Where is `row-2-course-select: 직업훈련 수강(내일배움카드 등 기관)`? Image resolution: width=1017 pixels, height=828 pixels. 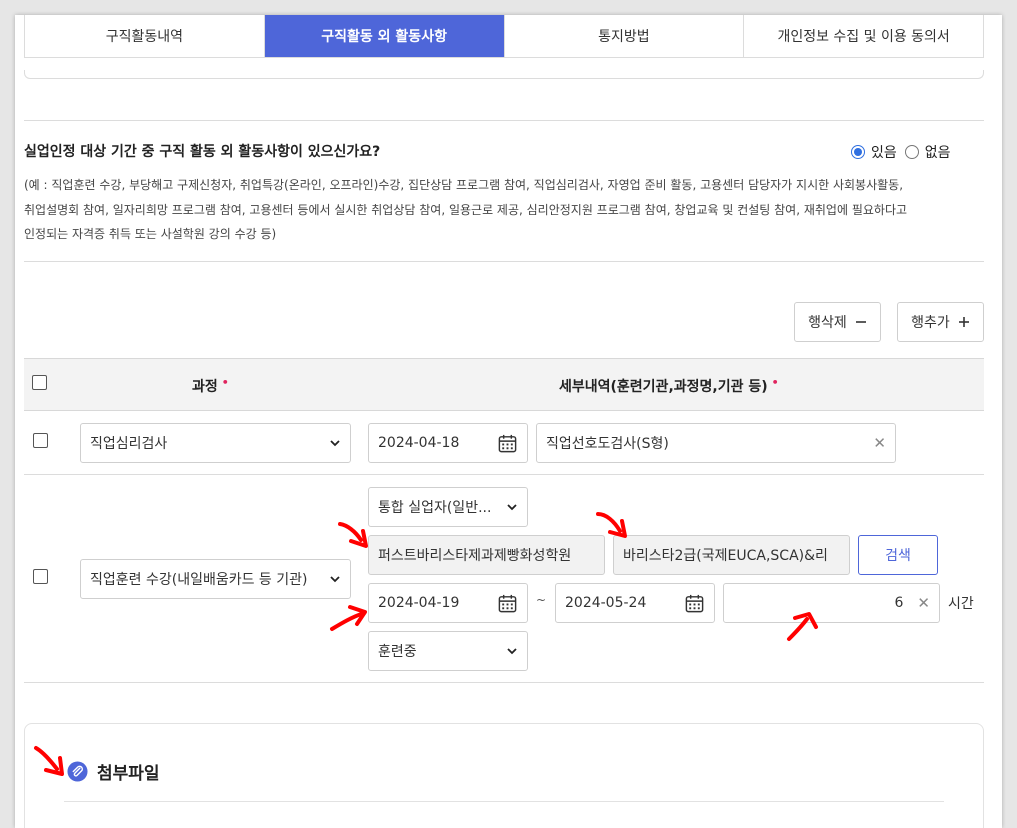
row-2-course-select: 직업훈련 수강(내일배움카드 등 기관) is located at coordinates (215, 579).